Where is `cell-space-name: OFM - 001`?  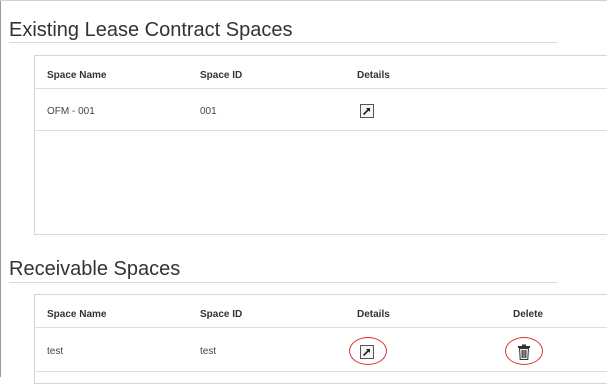 cell-space-name: OFM - 001 is located at coordinates (71, 111).